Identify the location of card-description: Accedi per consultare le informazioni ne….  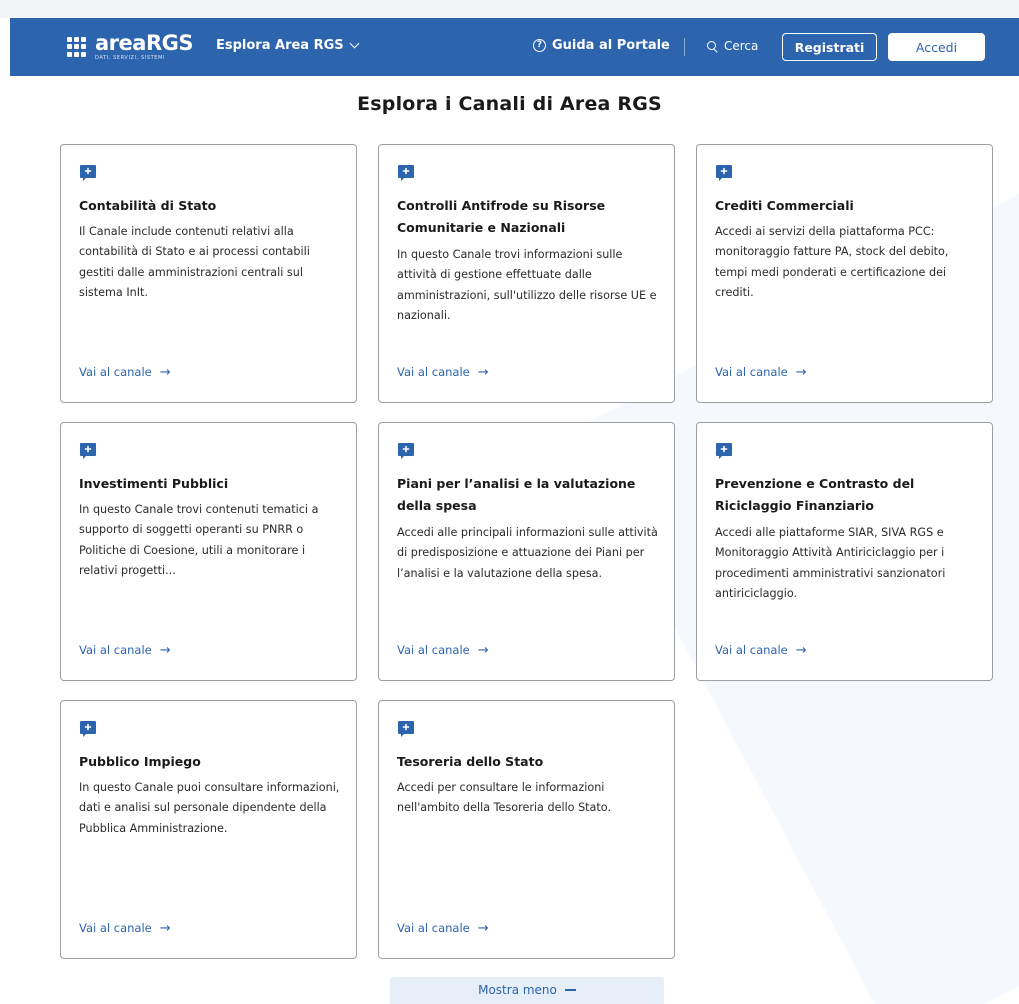
(504, 798).